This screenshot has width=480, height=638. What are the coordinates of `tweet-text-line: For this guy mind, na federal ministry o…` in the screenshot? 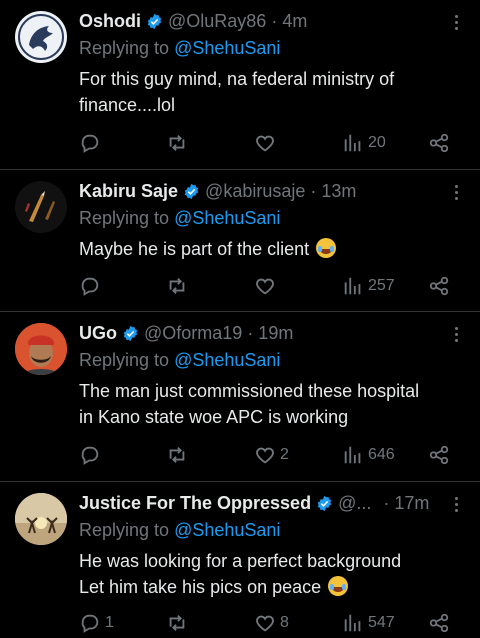 It's located at (237, 79).